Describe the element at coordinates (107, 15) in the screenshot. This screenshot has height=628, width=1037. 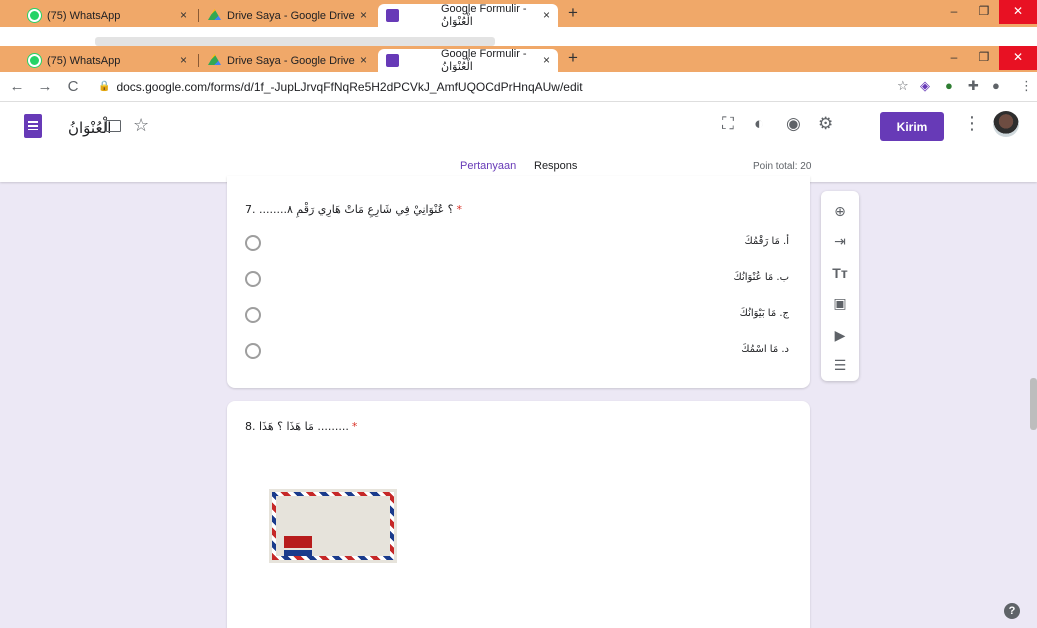
I see `tab-whatsapp-ghost: (75) WhatsApp ×` at that location.